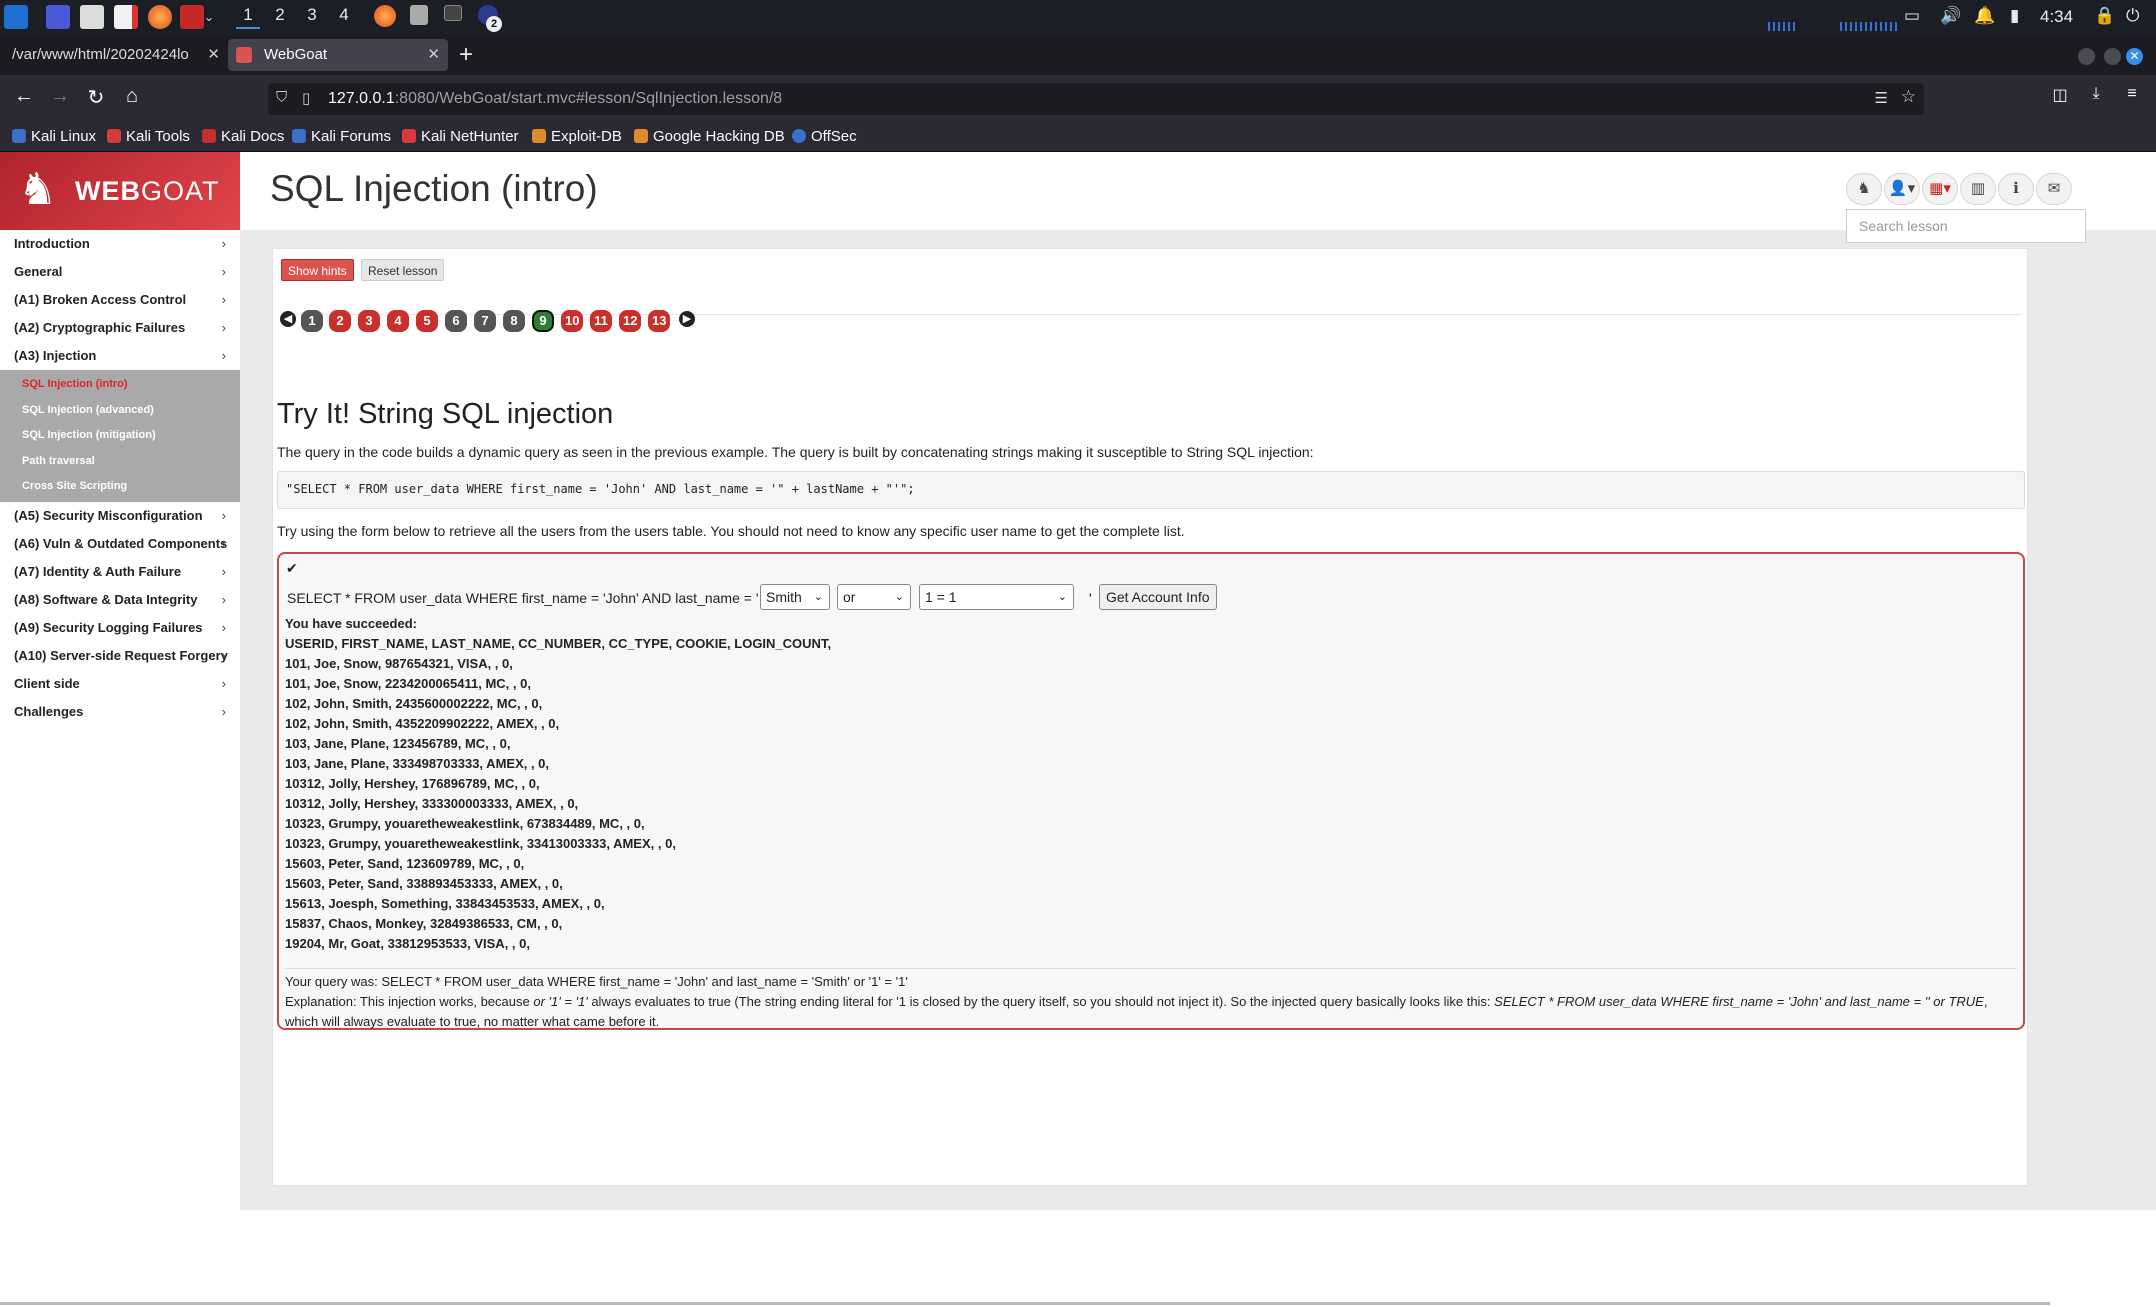  Describe the element at coordinates (369, 321) in the screenshot. I see `page-link-3: 3` at that location.